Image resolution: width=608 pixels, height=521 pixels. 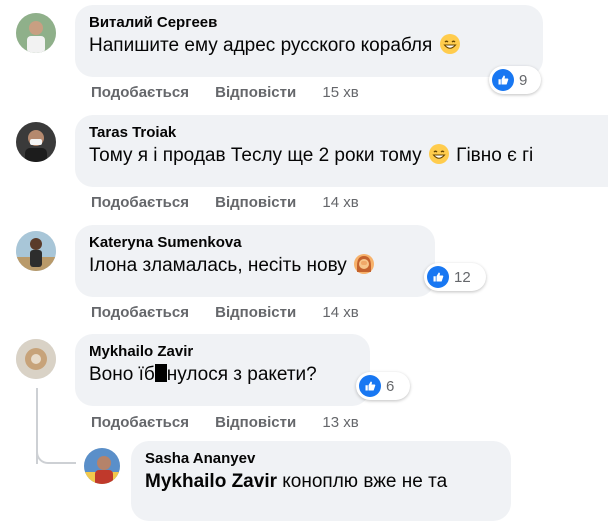 What do you see at coordinates (211, 481) in the screenshot?
I see `mention-link: Mykhailo Zavir` at bounding box center [211, 481].